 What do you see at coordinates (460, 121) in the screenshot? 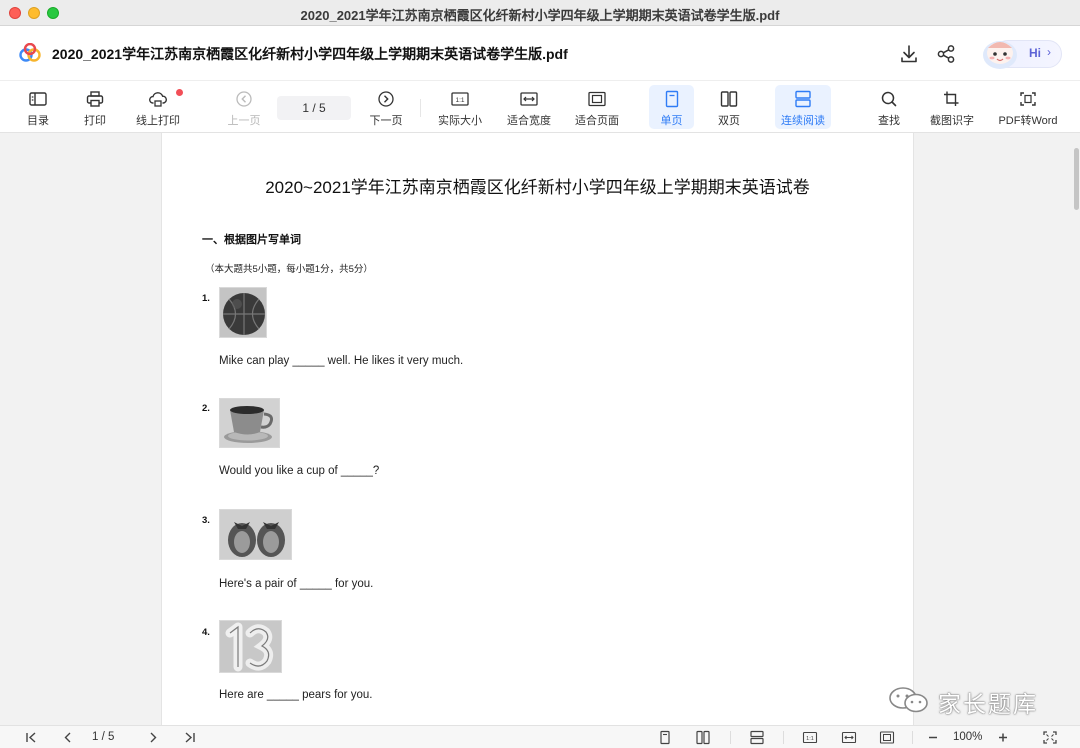
I see `actual-size-label: 实际大小` at bounding box center [460, 121].